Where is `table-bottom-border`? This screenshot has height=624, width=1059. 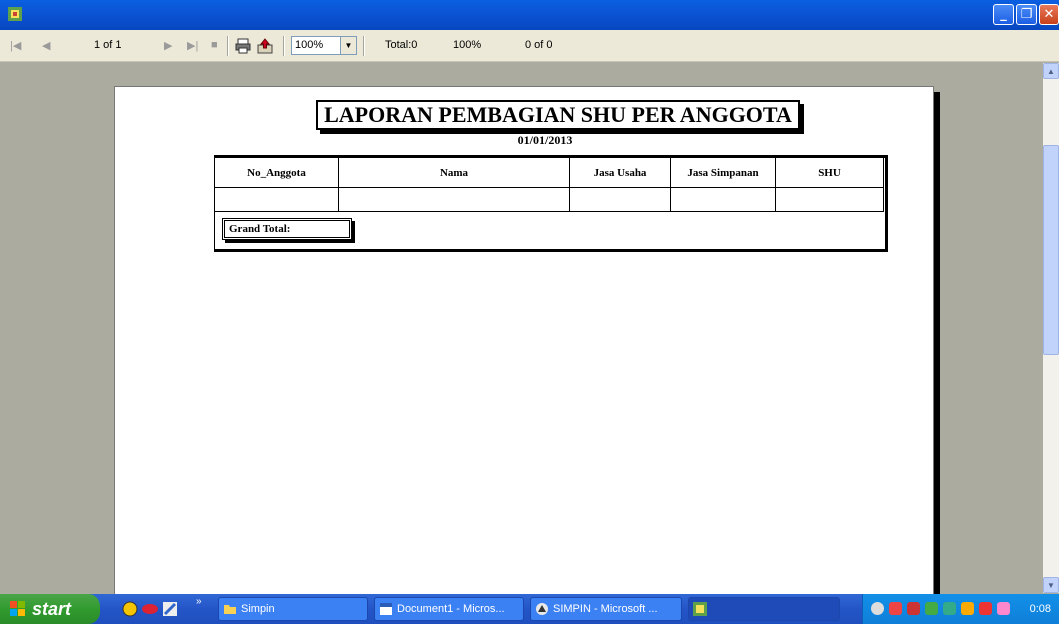
table-bottom-border is located at coordinates (551, 250).